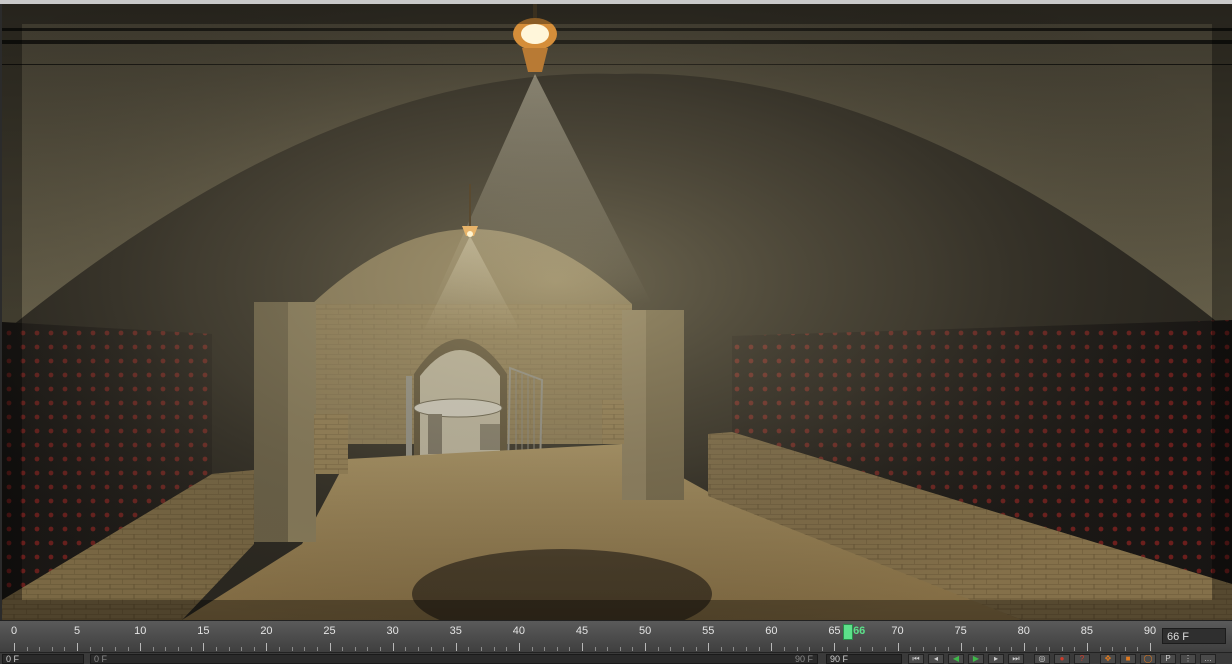 This screenshot has width=1232, height=664. Describe the element at coordinates (1082, 658) in the screenshot. I see `help-icon: ?` at that location.